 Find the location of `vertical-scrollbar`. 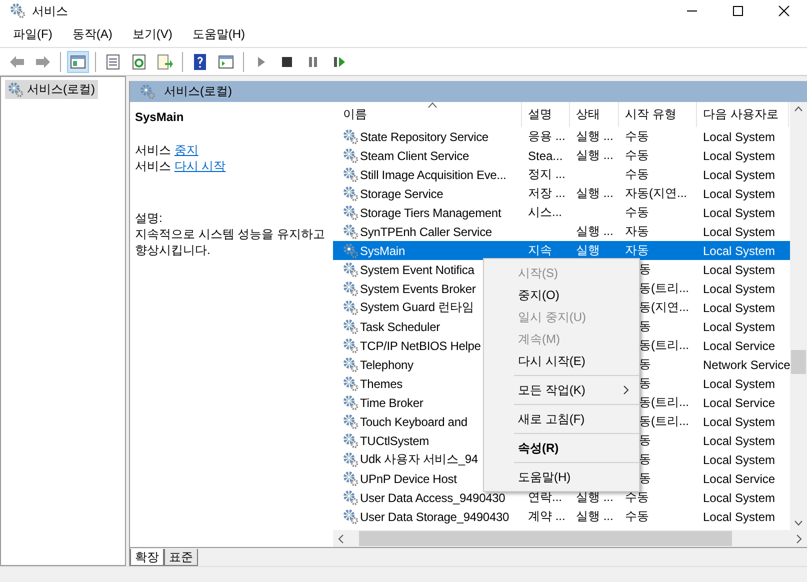

vertical-scrollbar is located at coordinates (798, 316).